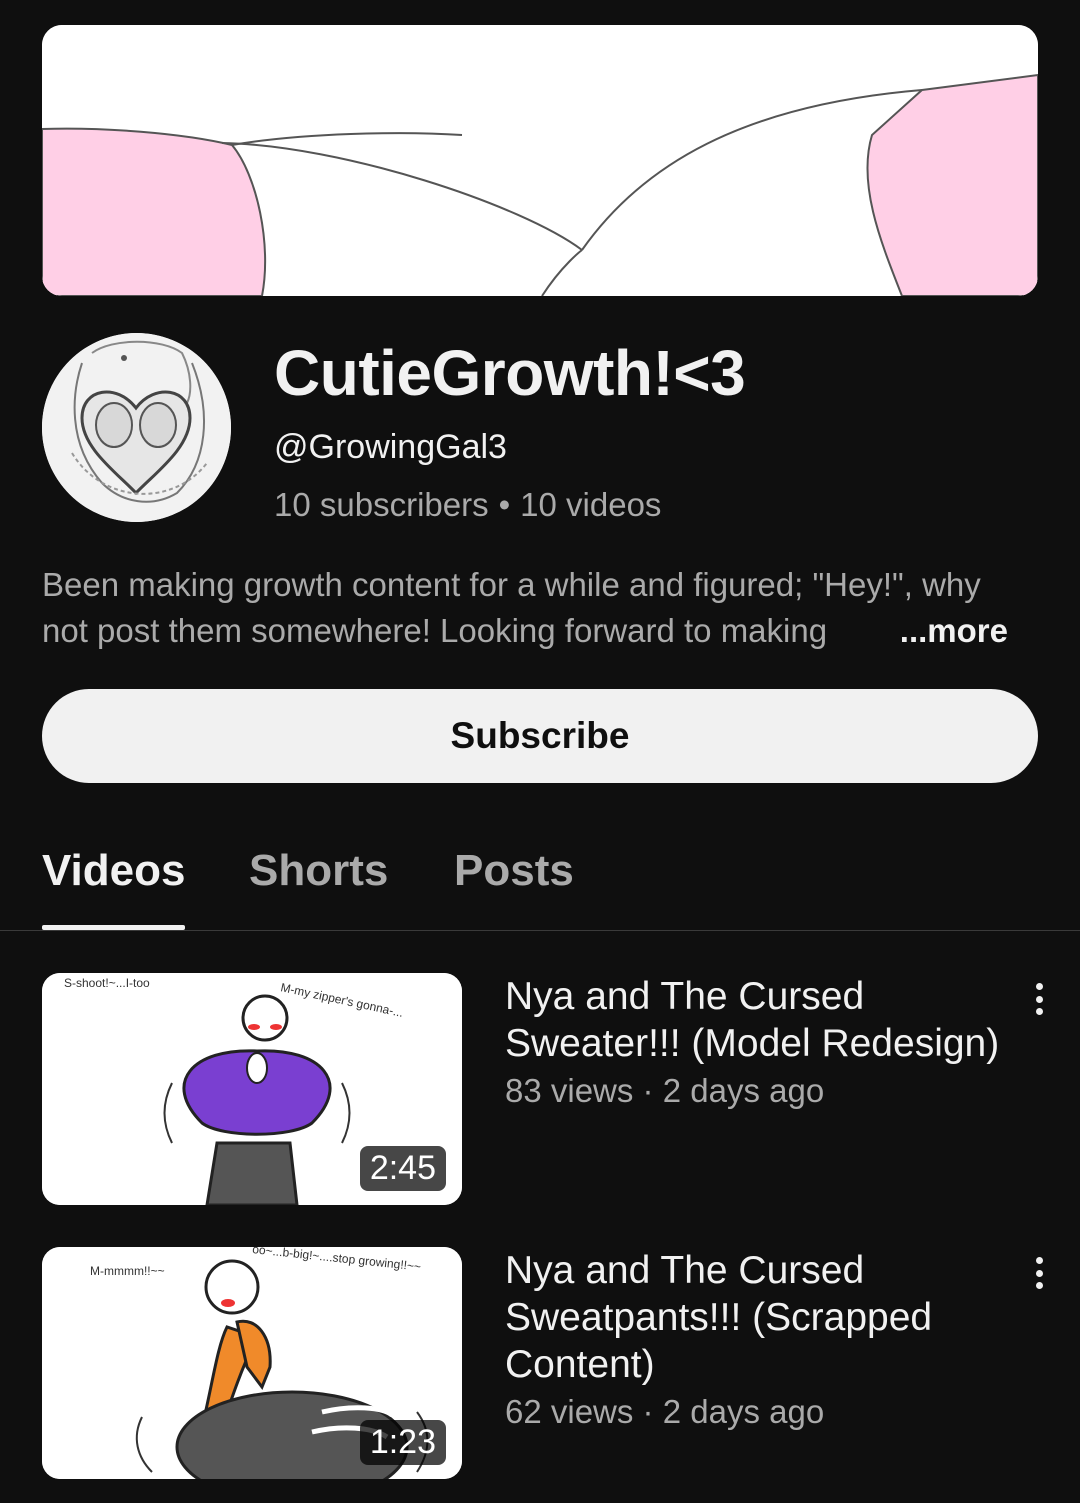 This screenshot has height=1503, width=1080. What do you see at coordinates (510, 373) in the screenshot?
I see `channel-name: CutieGrowth!<3` at bounding box center [510, 373].